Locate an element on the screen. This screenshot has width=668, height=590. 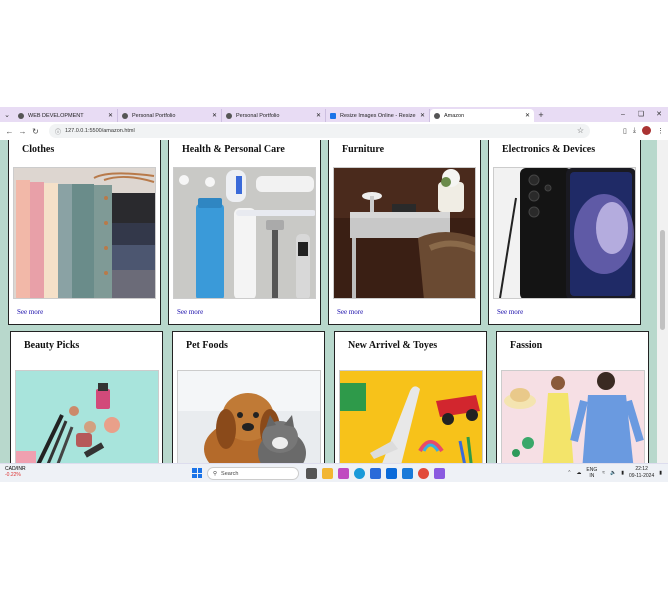
clock: 22:12 09-11-2024 is located at coordinates (641, 473).